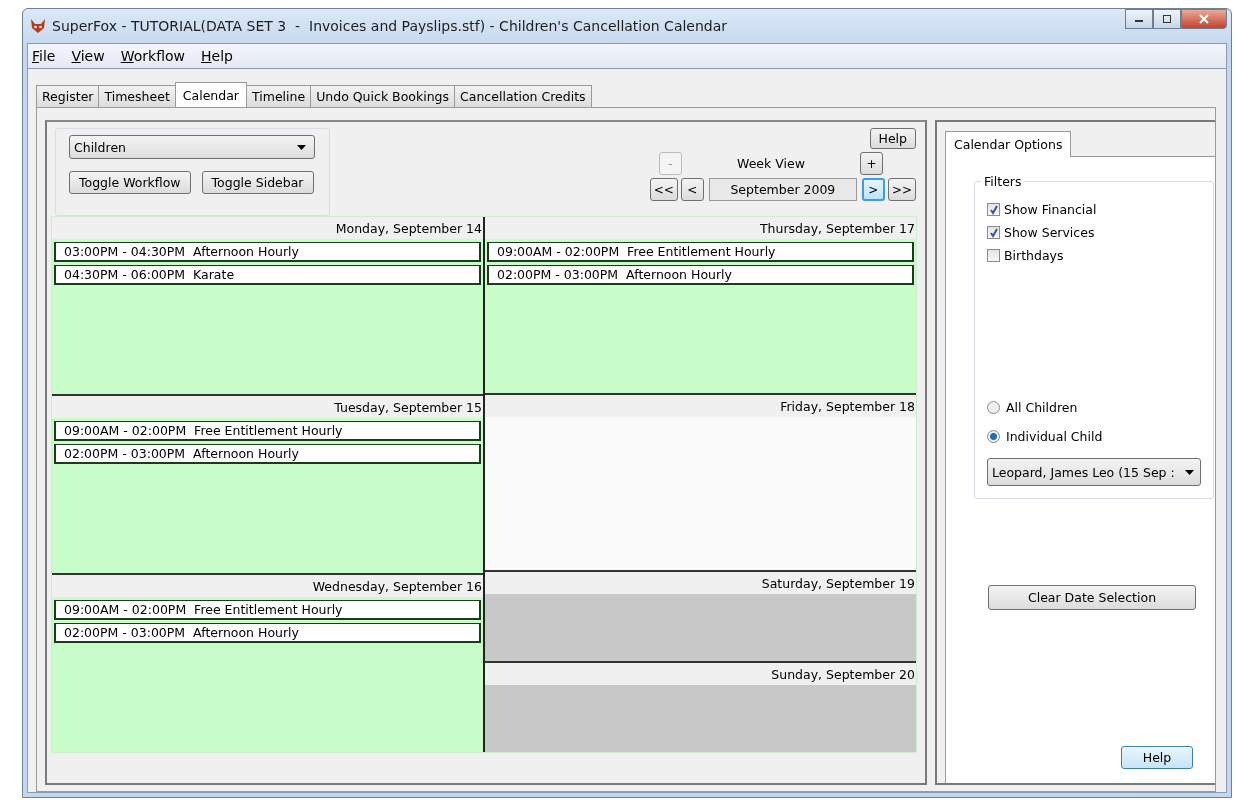 This screenshot has height=801, width=1237. What do you see at coordinates (901, 189) in the screenshot?
I see `navigation-button: >>` at bounding box center [901, 189].